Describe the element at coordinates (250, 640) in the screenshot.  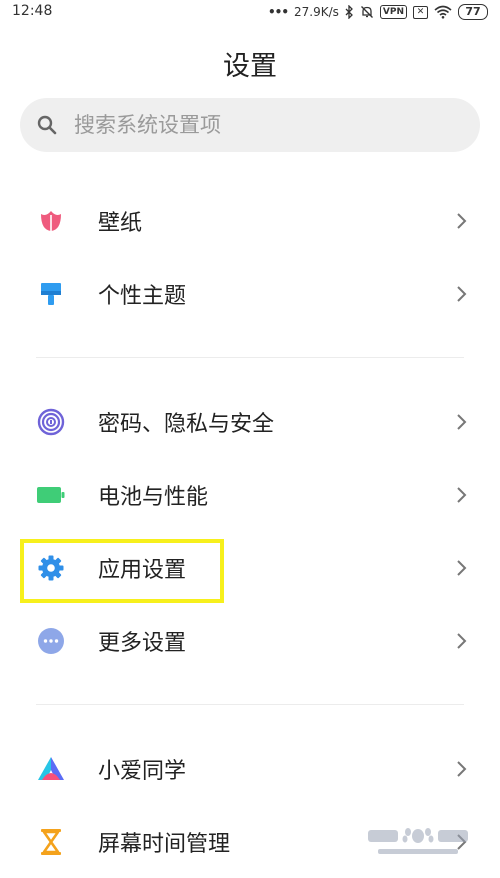
I see `settings-item-more: 更多设置` at that location.